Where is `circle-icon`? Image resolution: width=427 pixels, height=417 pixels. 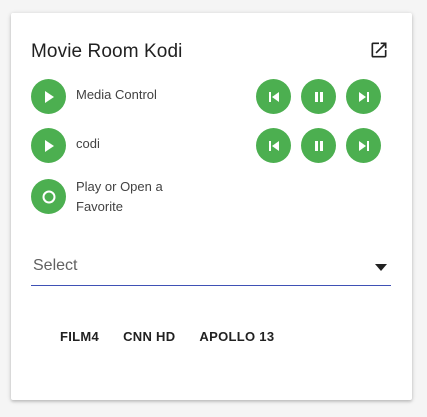 circle-icon is located at coordinates (49, 197).